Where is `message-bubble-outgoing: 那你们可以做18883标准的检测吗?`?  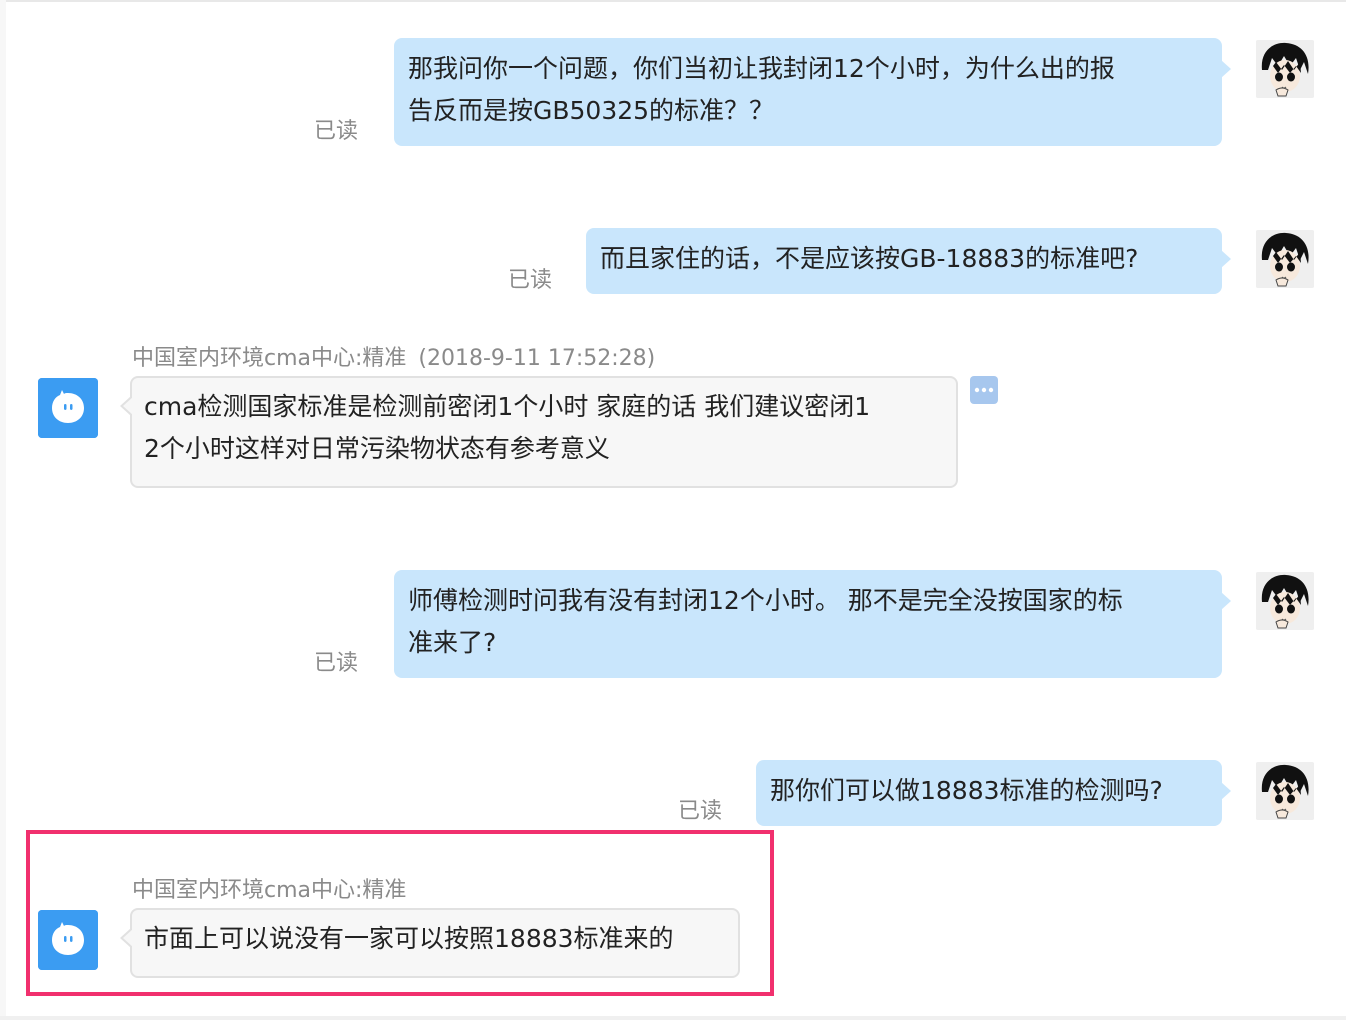
message-bubble-outgoing: 那你们可以做18883标准的检测吗? is located at coordinates (993, 793).